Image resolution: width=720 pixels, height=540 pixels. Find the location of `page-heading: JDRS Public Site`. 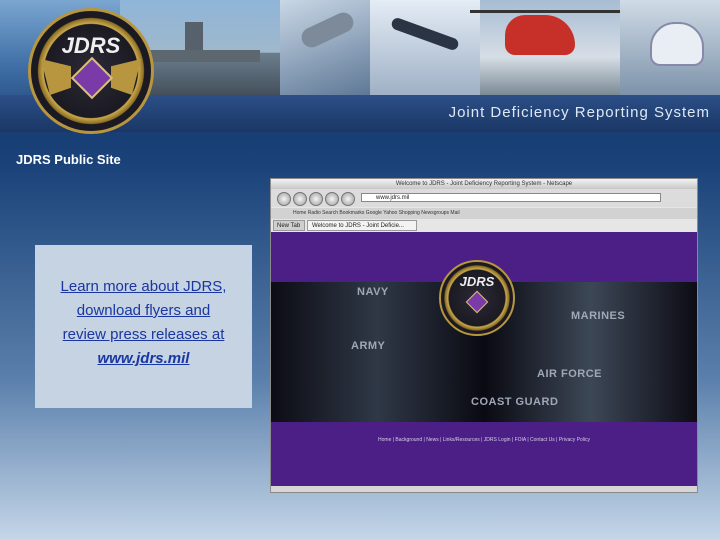

page-heading: JDRS Public Site is located at coordinates (68, 159).